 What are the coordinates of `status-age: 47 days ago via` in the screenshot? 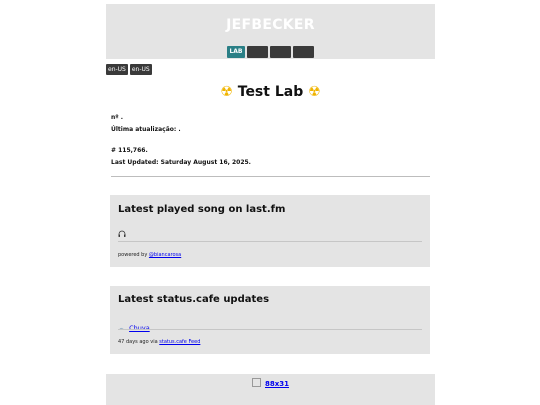 It's located at (138, 342).